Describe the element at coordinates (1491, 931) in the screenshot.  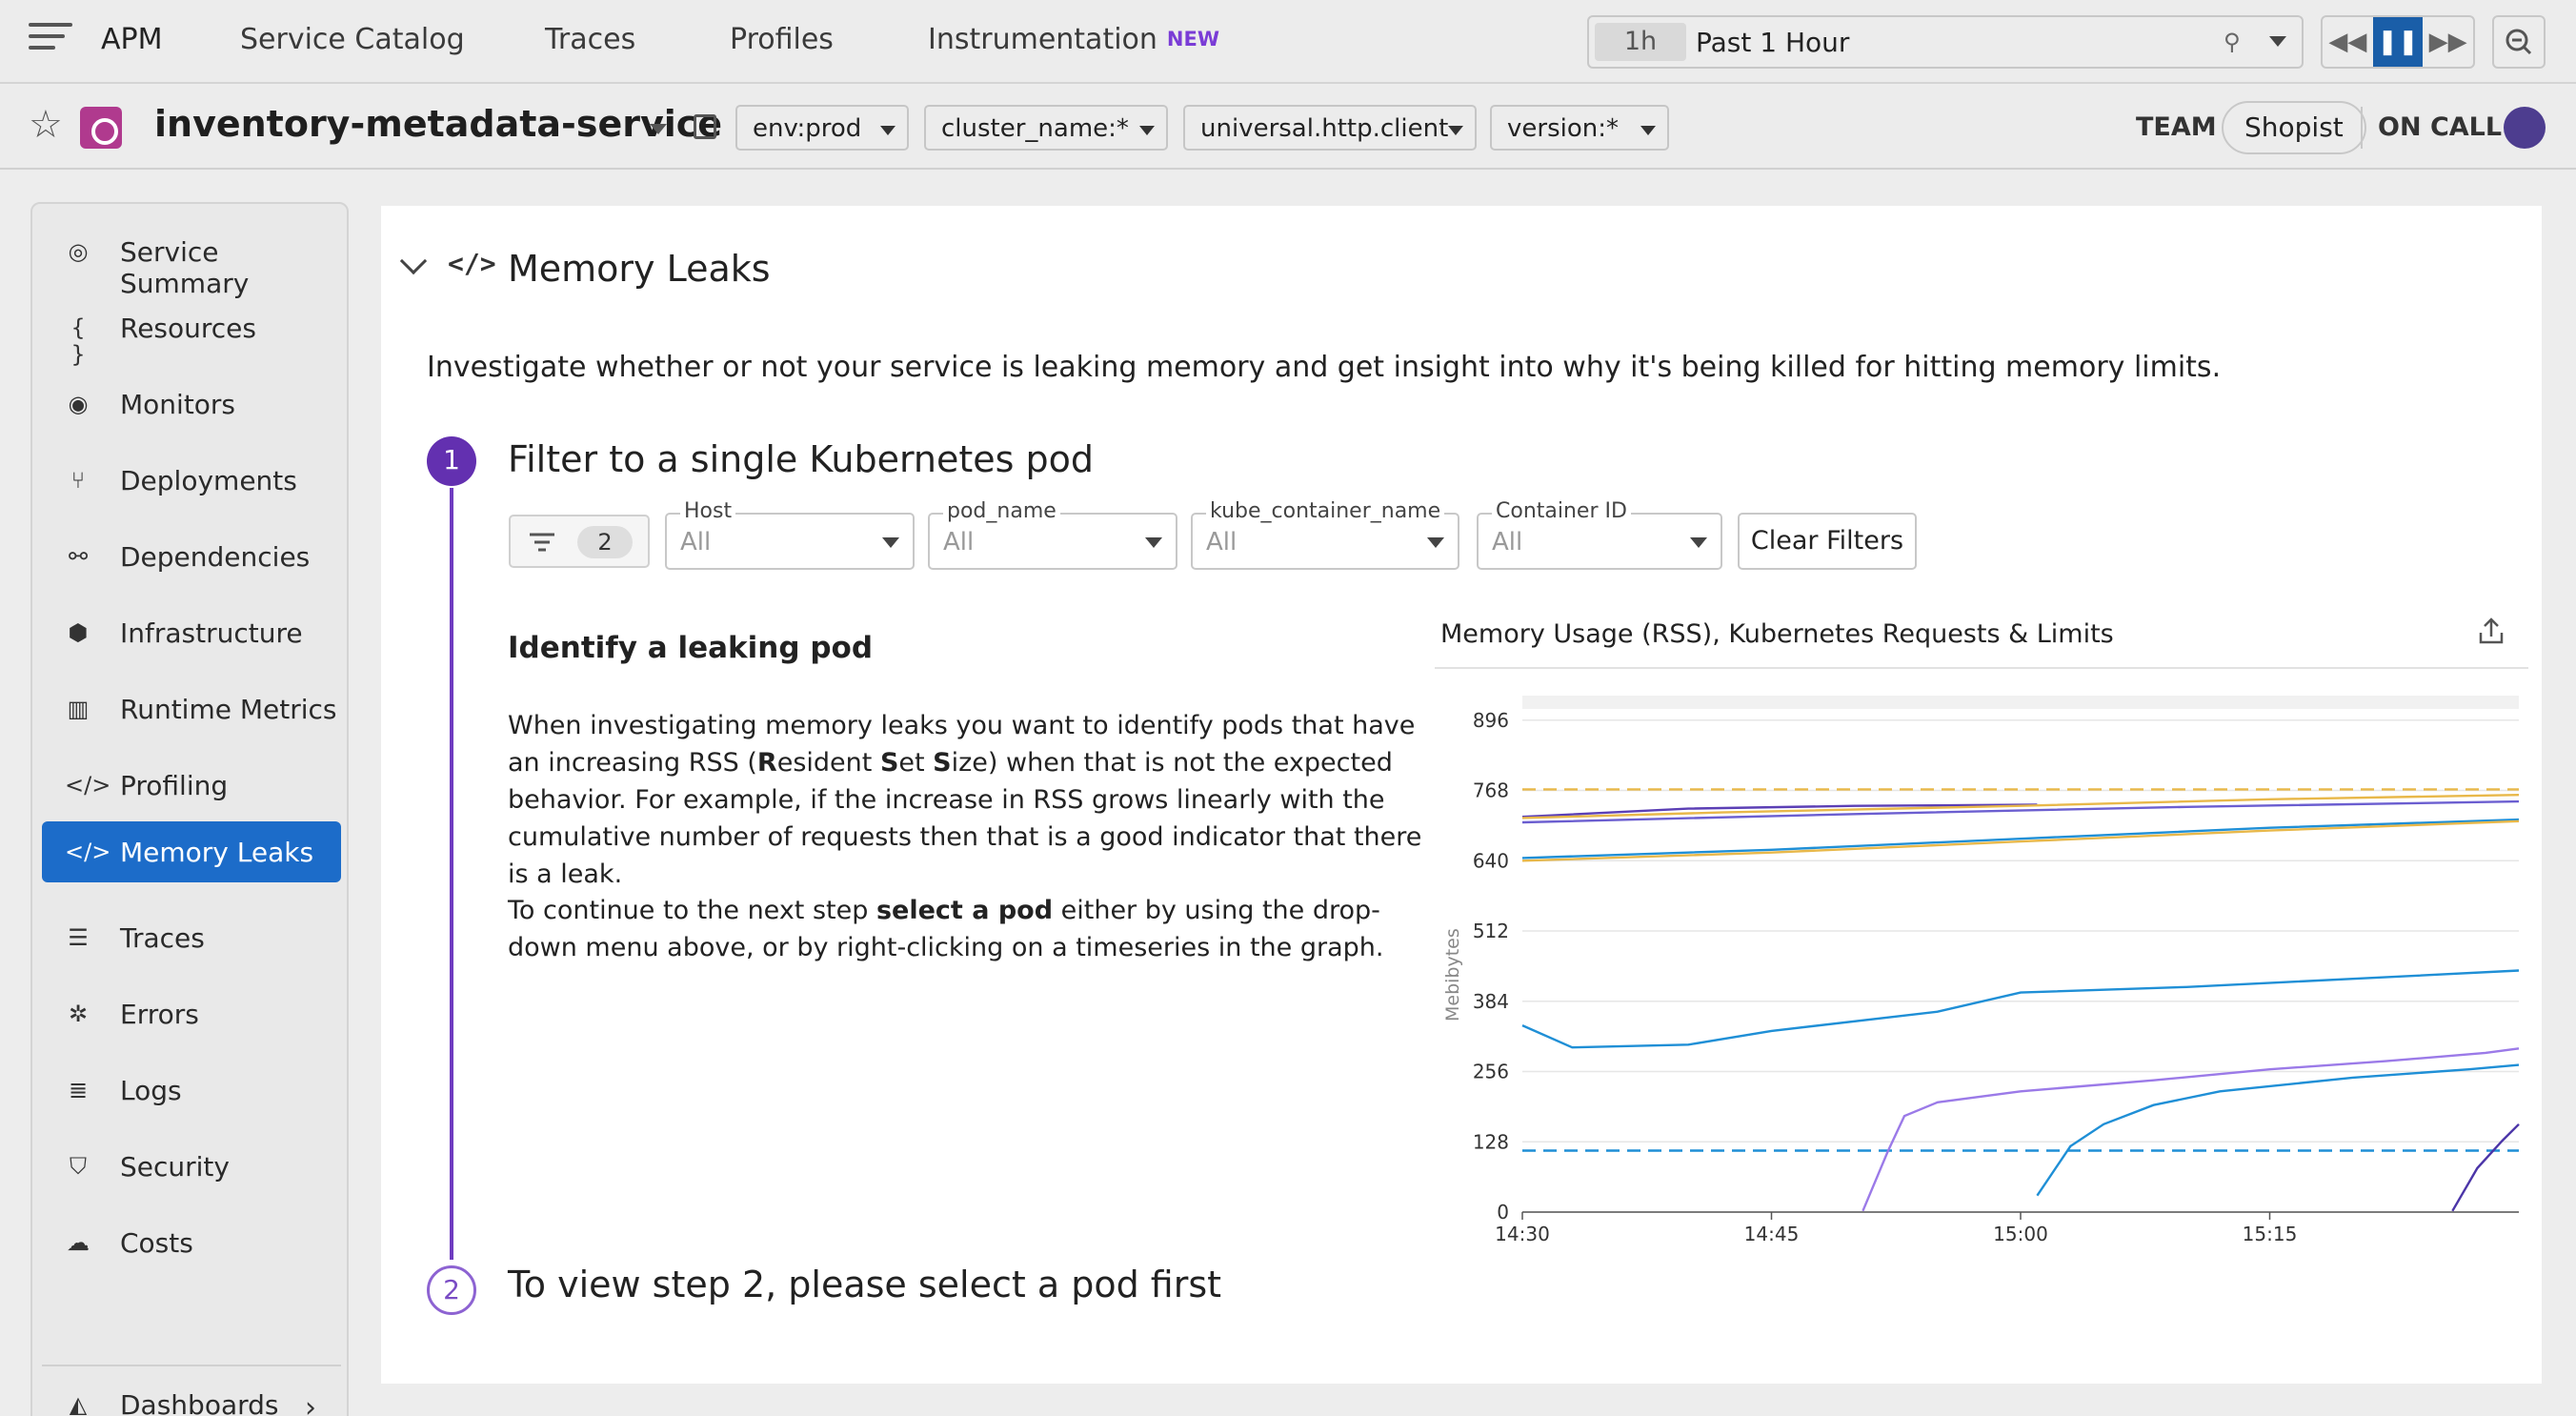
I see `y-tick-label: 512` at that location.